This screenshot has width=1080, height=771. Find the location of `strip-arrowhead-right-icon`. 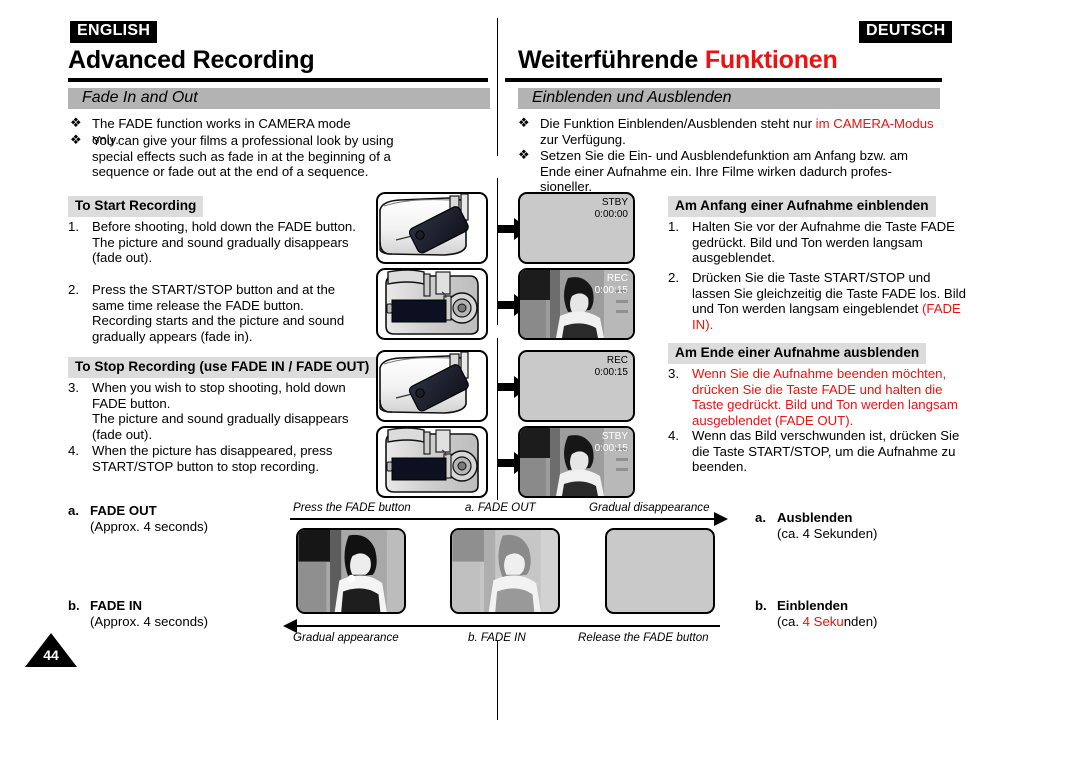

strip-arrowhead-right-icon is located at coordinates (721, 521).